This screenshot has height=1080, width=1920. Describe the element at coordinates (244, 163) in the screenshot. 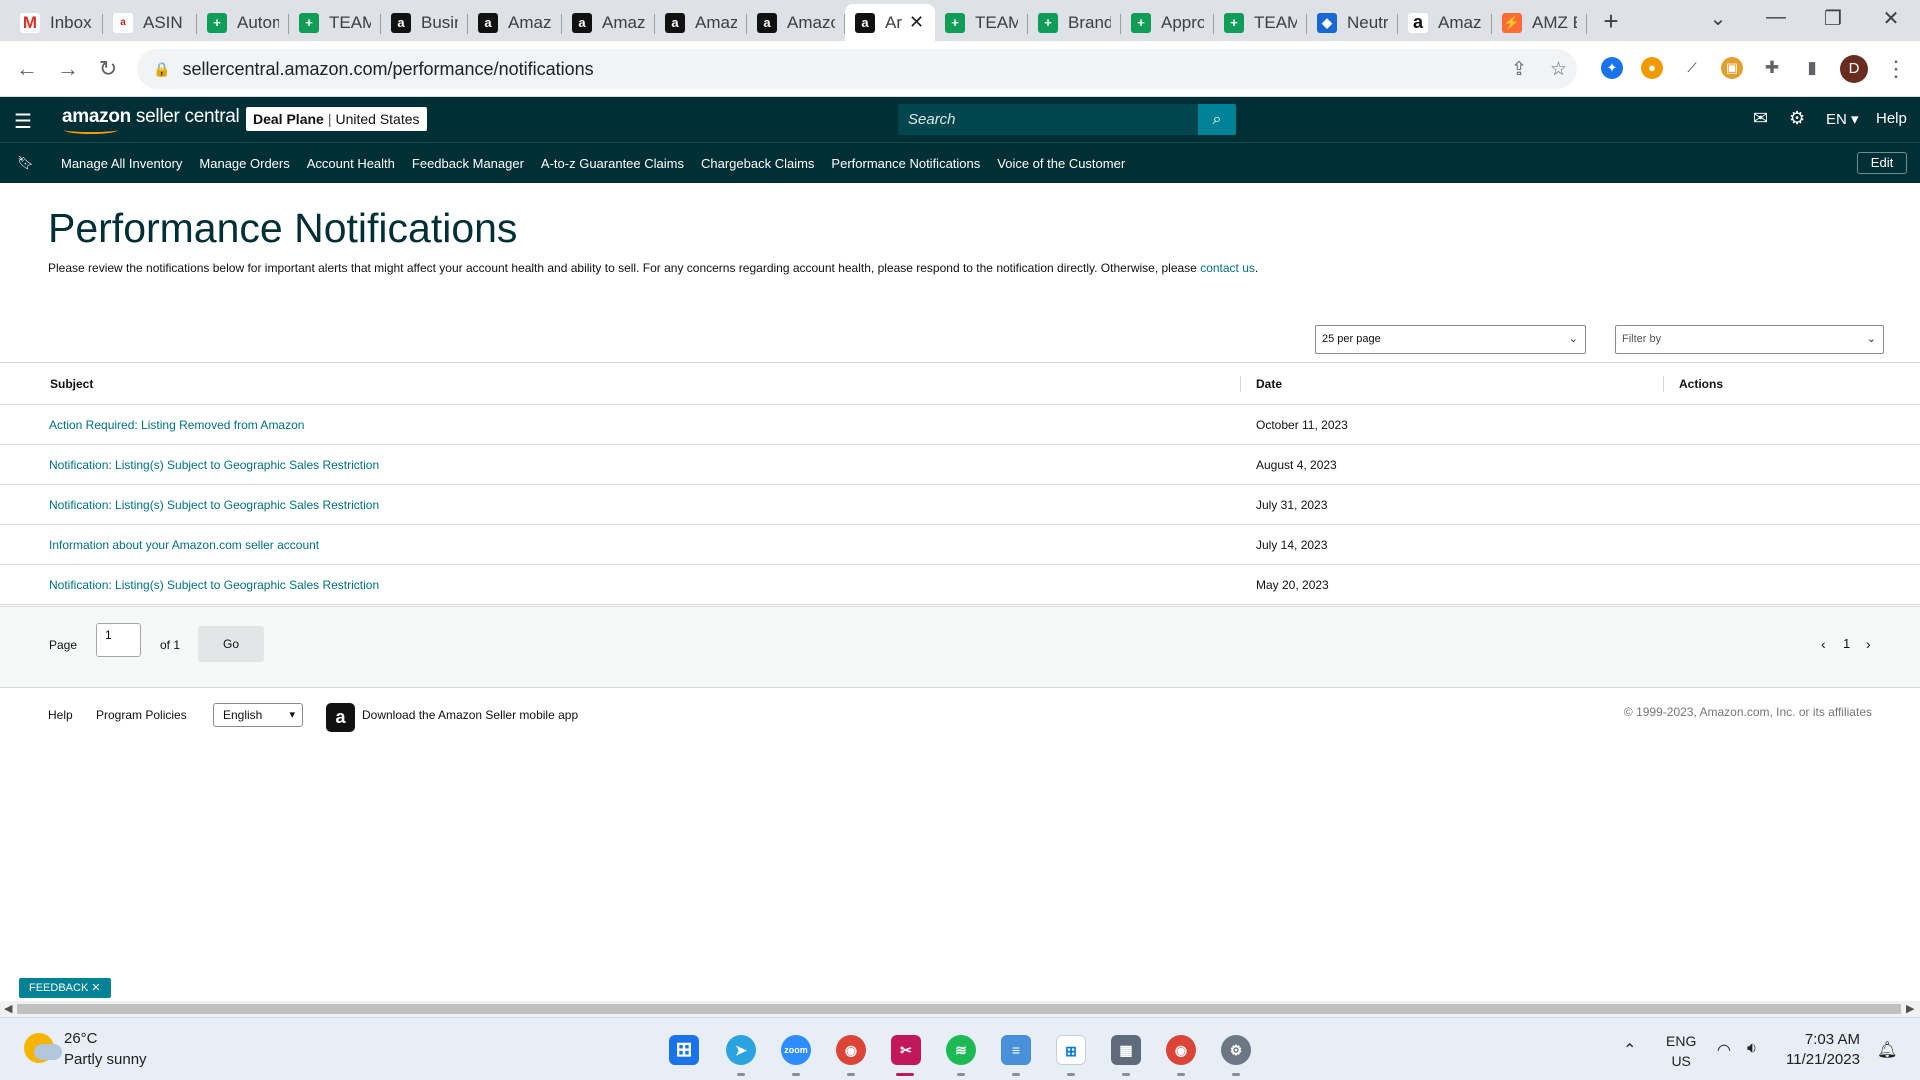

I see `nav-link: Manage Orders` at that location.